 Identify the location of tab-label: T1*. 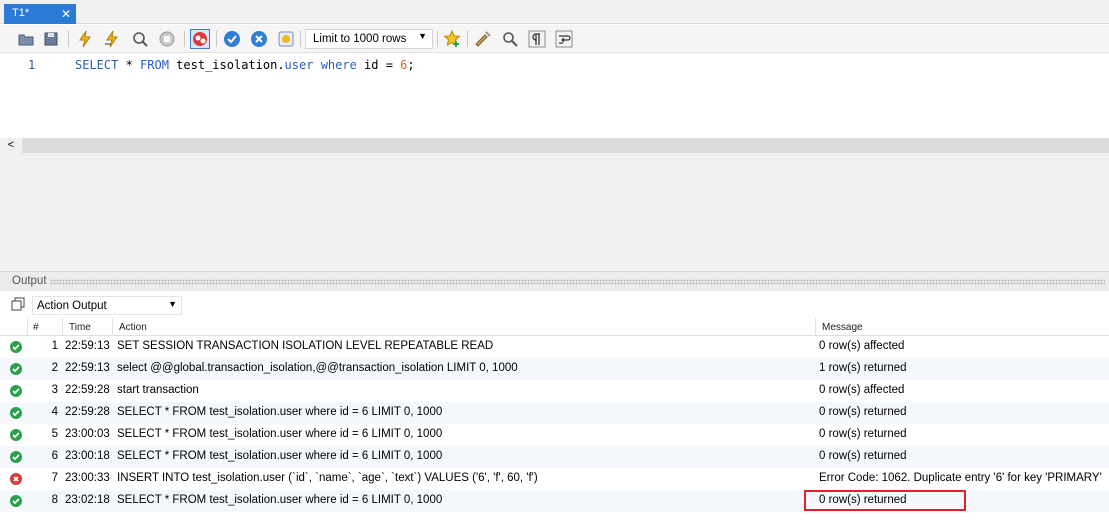
(21, 13).